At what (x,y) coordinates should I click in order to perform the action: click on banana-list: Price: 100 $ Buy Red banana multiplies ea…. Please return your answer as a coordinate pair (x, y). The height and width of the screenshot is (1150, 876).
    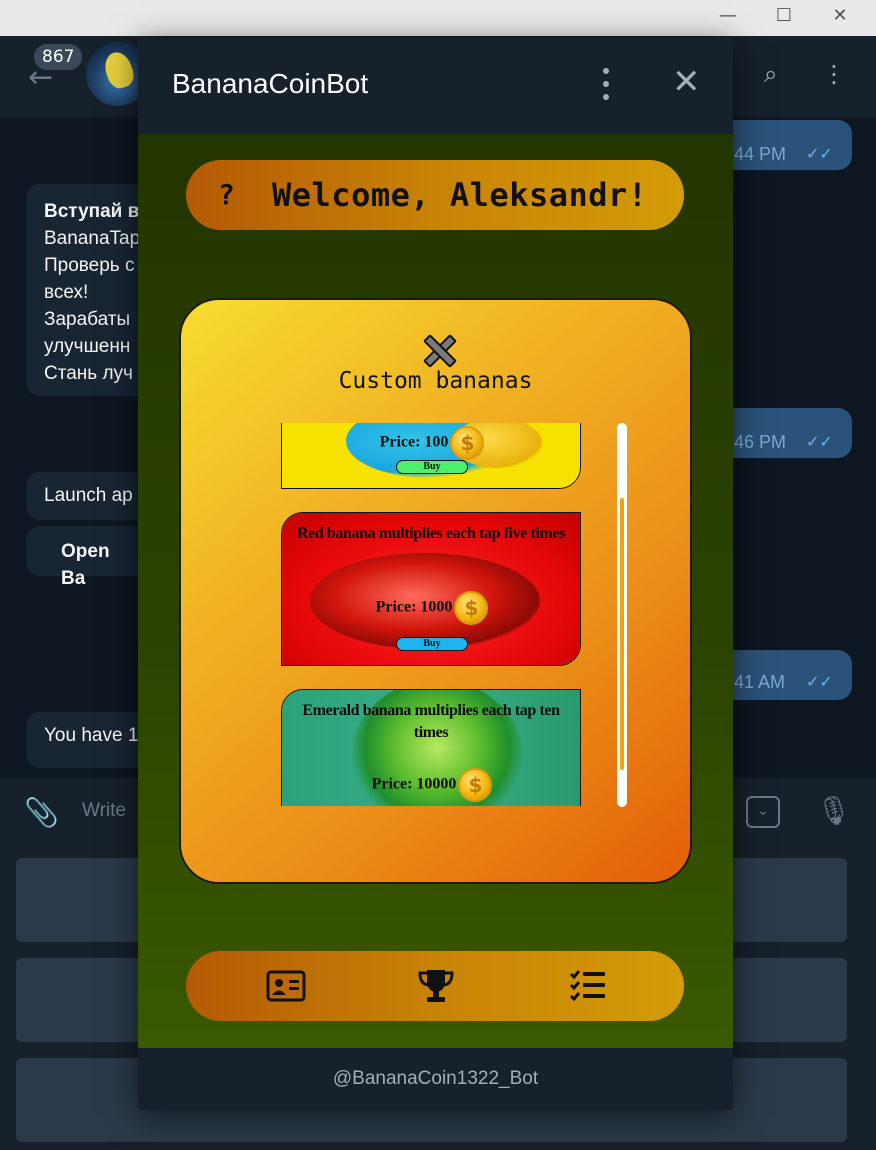
    Looking at the image, I should click on (432, 614).